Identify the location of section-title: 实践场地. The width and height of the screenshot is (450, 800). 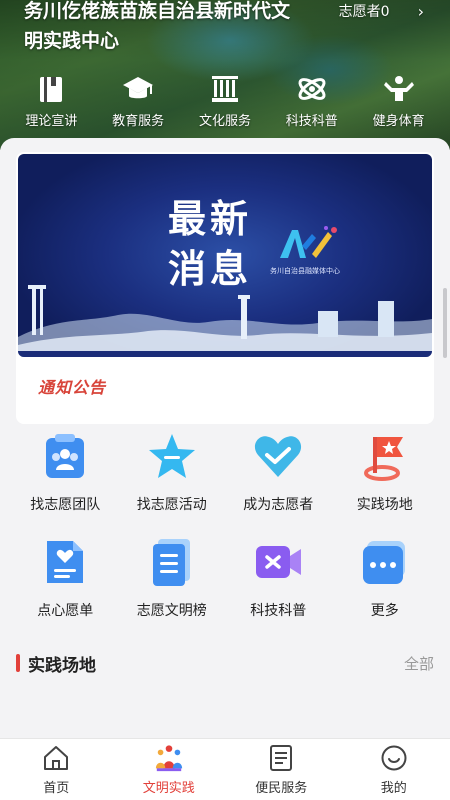
(62, 665).